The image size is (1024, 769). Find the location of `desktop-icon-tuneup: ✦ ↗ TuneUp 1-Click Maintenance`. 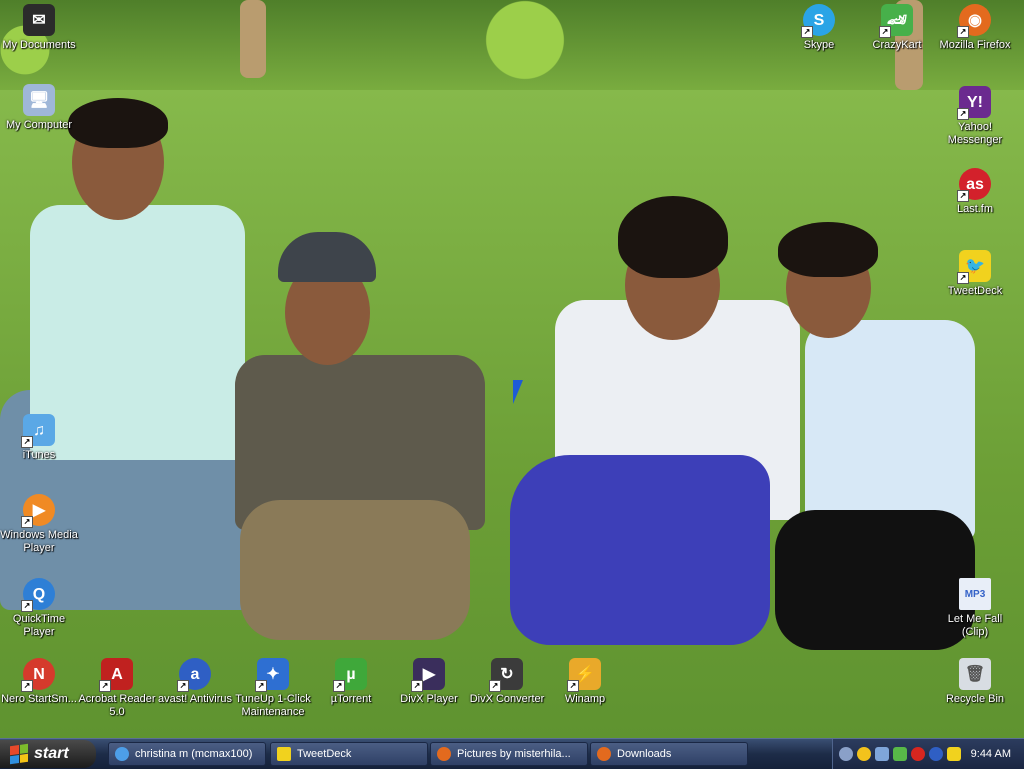

desktop-icon-tuneup: ✦ ↗ TuneUp 1-Click Maintenance is located at coordinates (273, 688).